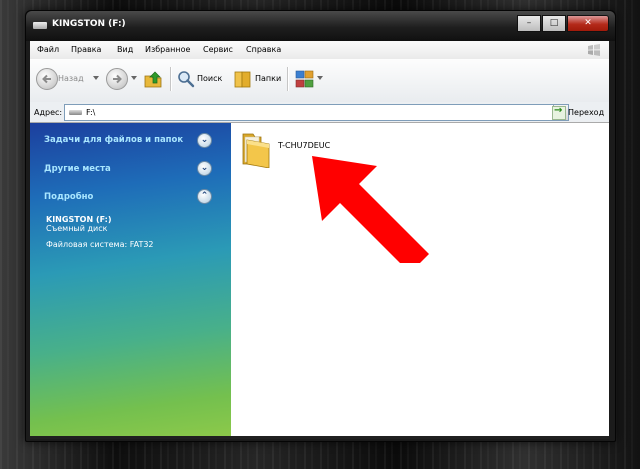 The height and width of the screenshot is (469, 640). Describe the element at coordinates (319, 81) in the screenshot. I see `toolbar: Назад Поиск Папки` at that location.